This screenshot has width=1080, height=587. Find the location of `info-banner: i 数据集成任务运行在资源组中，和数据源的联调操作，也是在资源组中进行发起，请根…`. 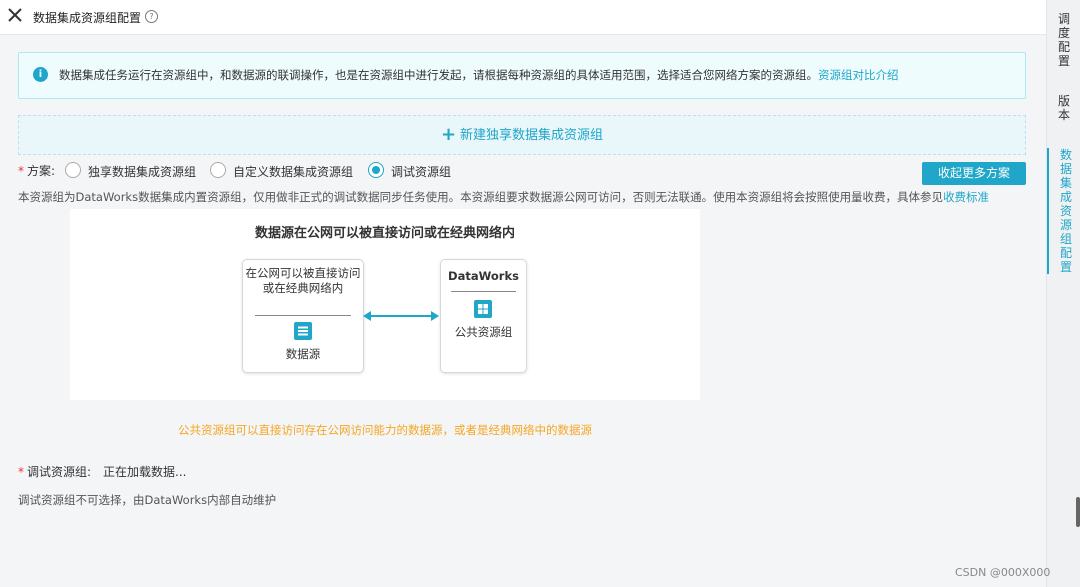

info-banner: i 数据集成任务运行在资源组中，和数据源的联调操作，也是在资源组中进行发起，请根… is located at coordinates (522, 75).